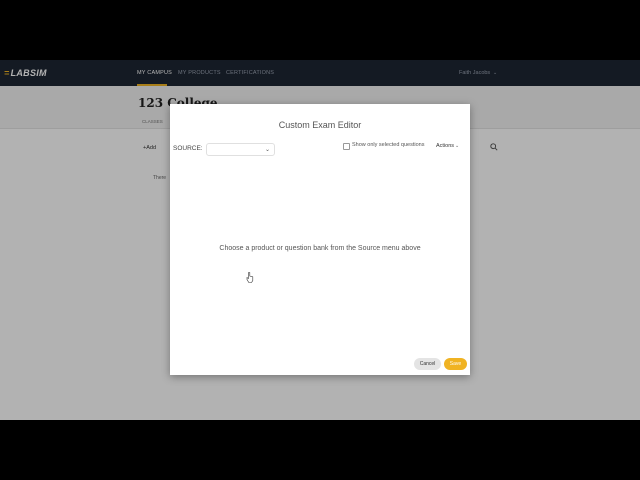 The height and width of the screenshot is (480, 640). What do you see at coordinates (388, 145) in the screenshot?
I see `show-selected-label: Show only selected questions` at bounding box center [388, 145].